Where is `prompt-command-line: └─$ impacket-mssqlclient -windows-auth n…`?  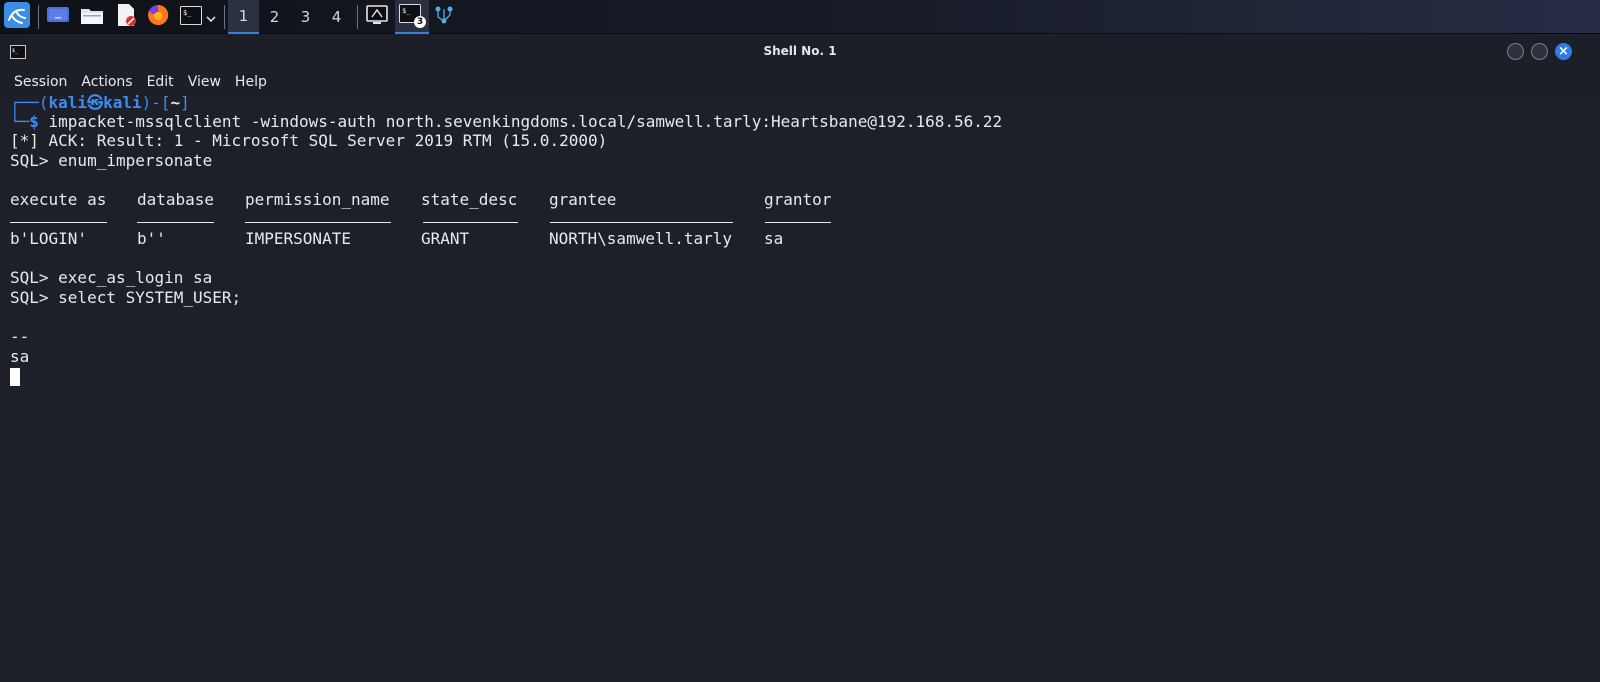
prompt-command-line: └─$ impacket-mssqlclient -windows-auth n… is located at coordinates (506, 121).